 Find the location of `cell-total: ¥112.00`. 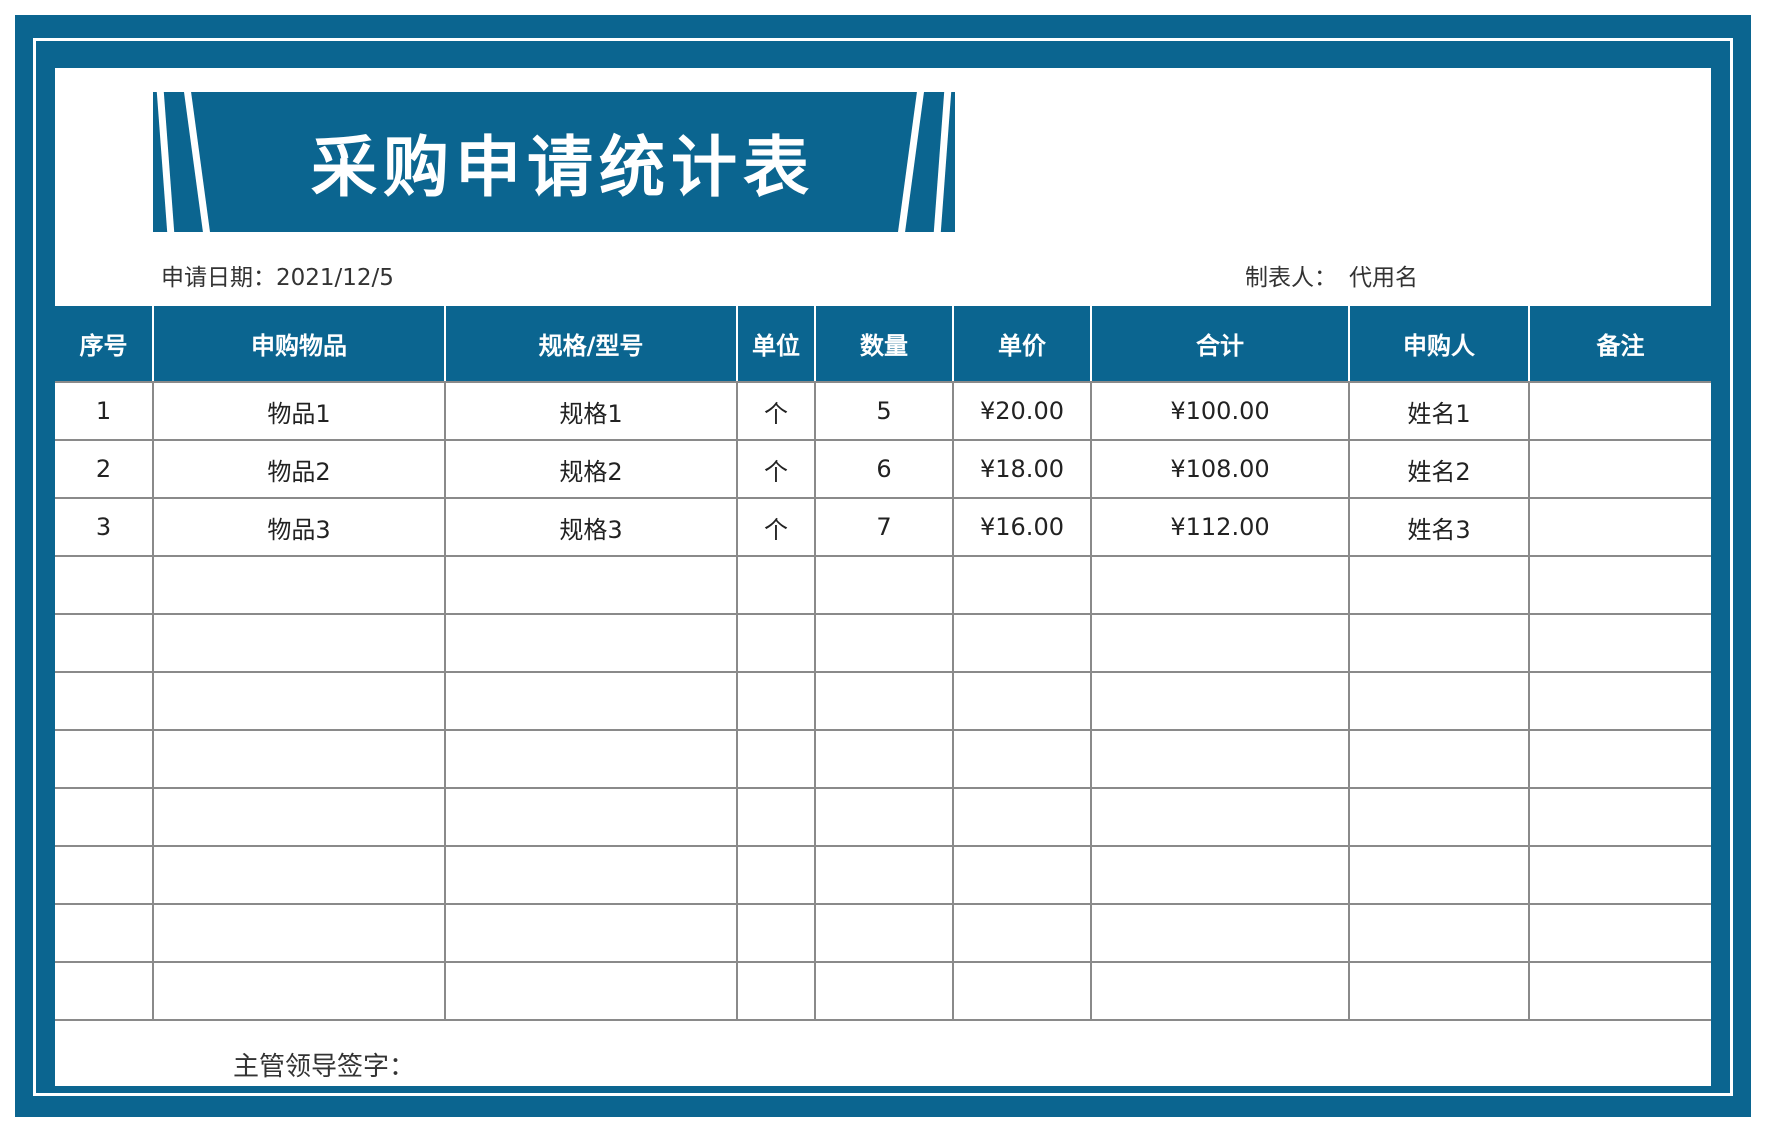

cell-total: ¥112.00 is located at coordinates (1220, 527).